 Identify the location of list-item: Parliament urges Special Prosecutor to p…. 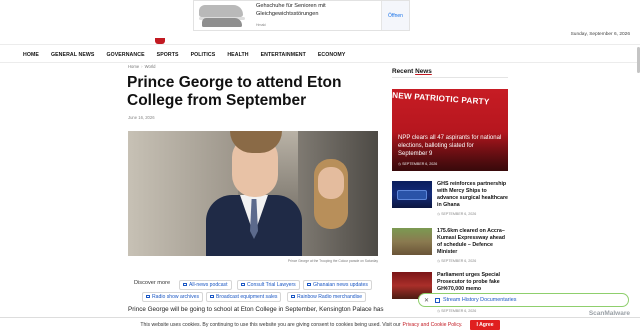
(451, 292).